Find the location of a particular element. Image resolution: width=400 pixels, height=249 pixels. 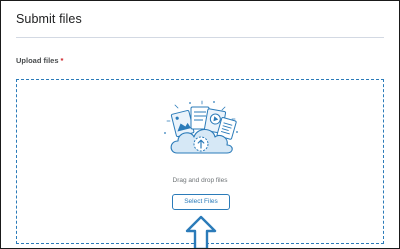

up-arrow-icon is located at coordinates (201, 231).